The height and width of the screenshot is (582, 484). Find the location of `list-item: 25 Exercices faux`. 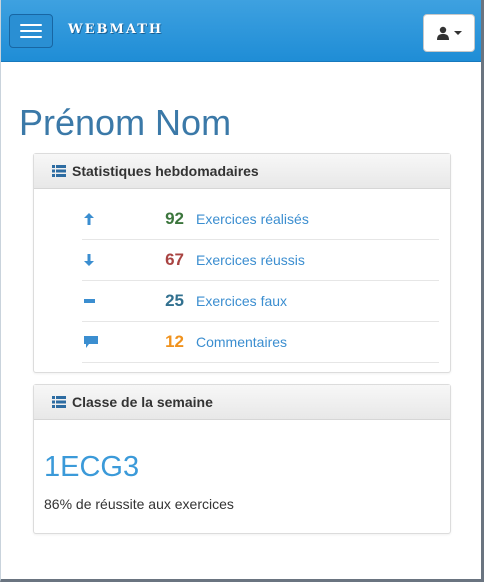

list-item: 25 Exercices faux is located at coordinates (260, 301).